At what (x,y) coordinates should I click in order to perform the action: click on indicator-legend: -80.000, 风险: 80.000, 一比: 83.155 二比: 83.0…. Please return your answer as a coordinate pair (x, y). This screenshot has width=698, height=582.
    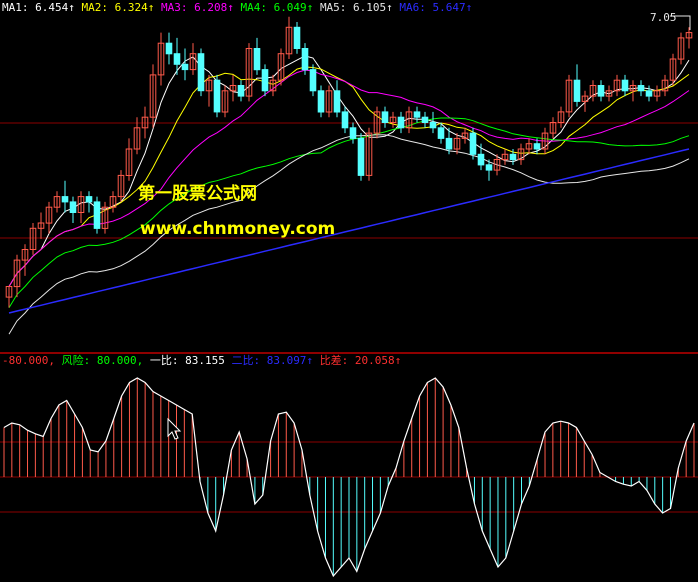
    Looking at the image, I should click on (201, 360).